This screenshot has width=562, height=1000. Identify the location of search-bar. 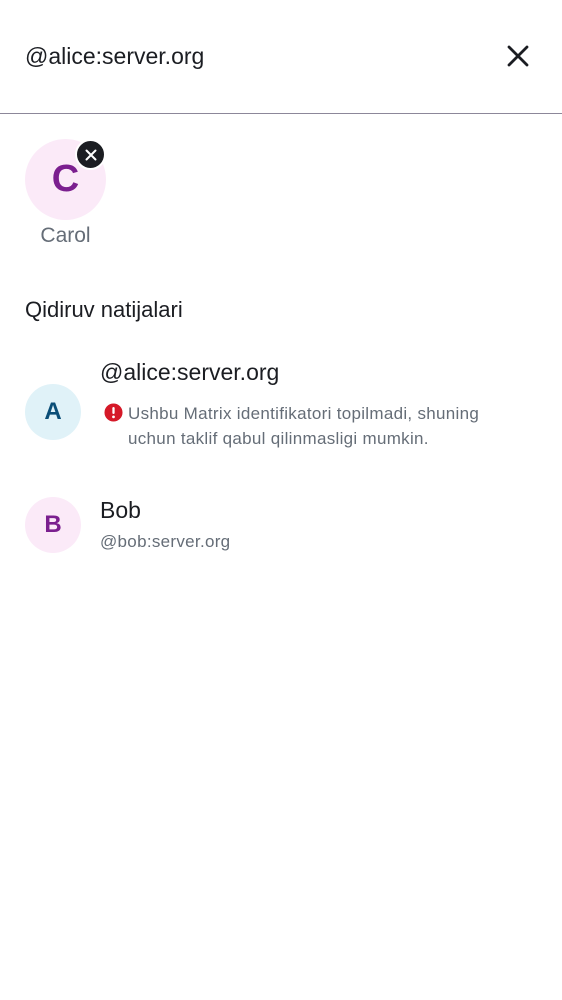
(281, 57).